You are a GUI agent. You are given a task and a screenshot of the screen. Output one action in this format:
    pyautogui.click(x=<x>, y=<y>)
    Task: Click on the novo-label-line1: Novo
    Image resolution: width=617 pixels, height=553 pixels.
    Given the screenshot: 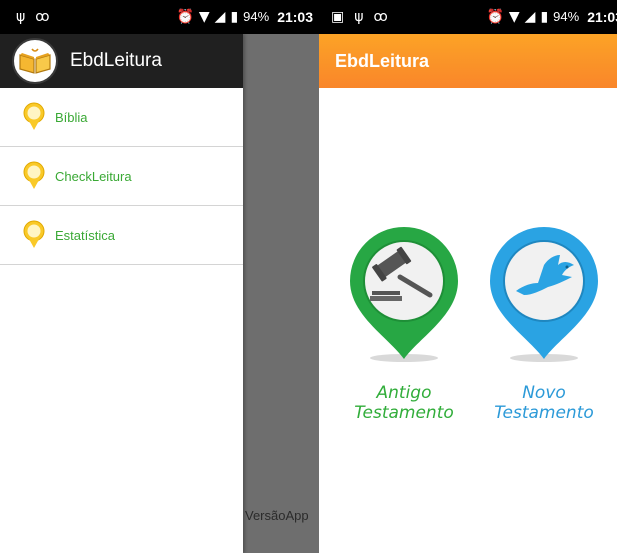 What is the action you would take?
    pyautogui.click(x=544, y=393)
    